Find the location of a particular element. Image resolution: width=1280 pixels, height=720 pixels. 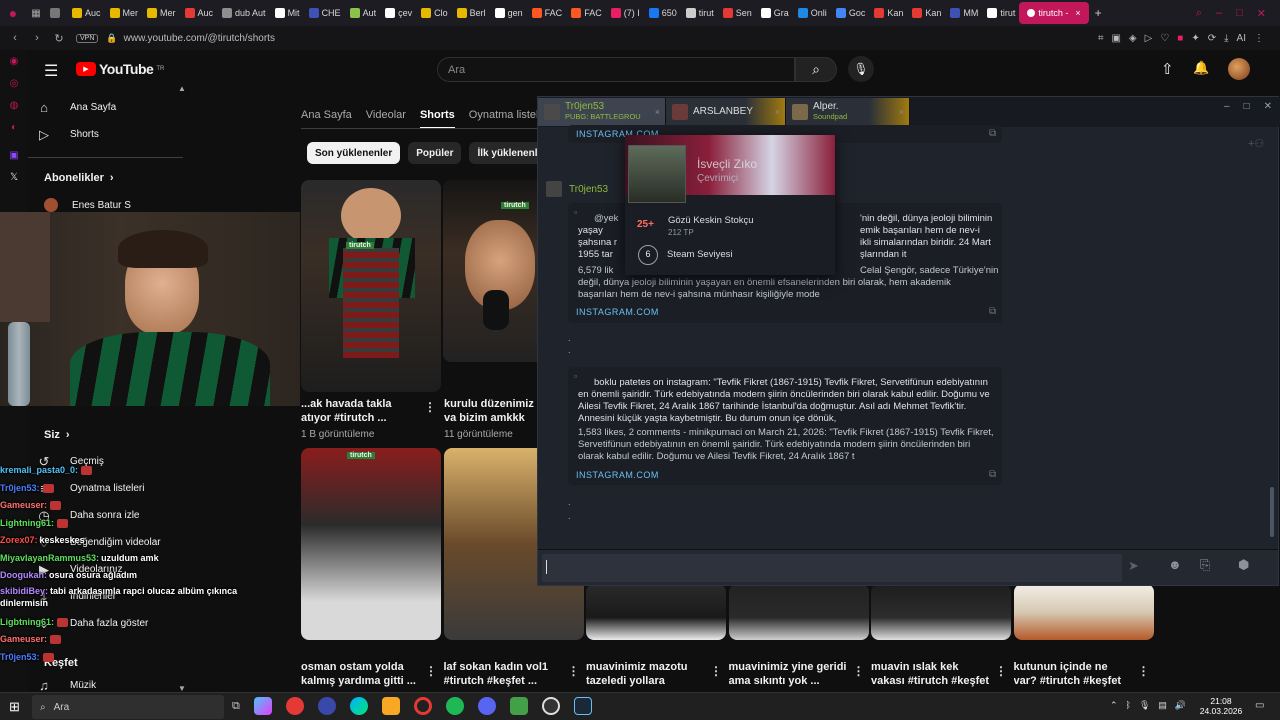

grid-icon: ▦ is located at coordinates (36, 13).